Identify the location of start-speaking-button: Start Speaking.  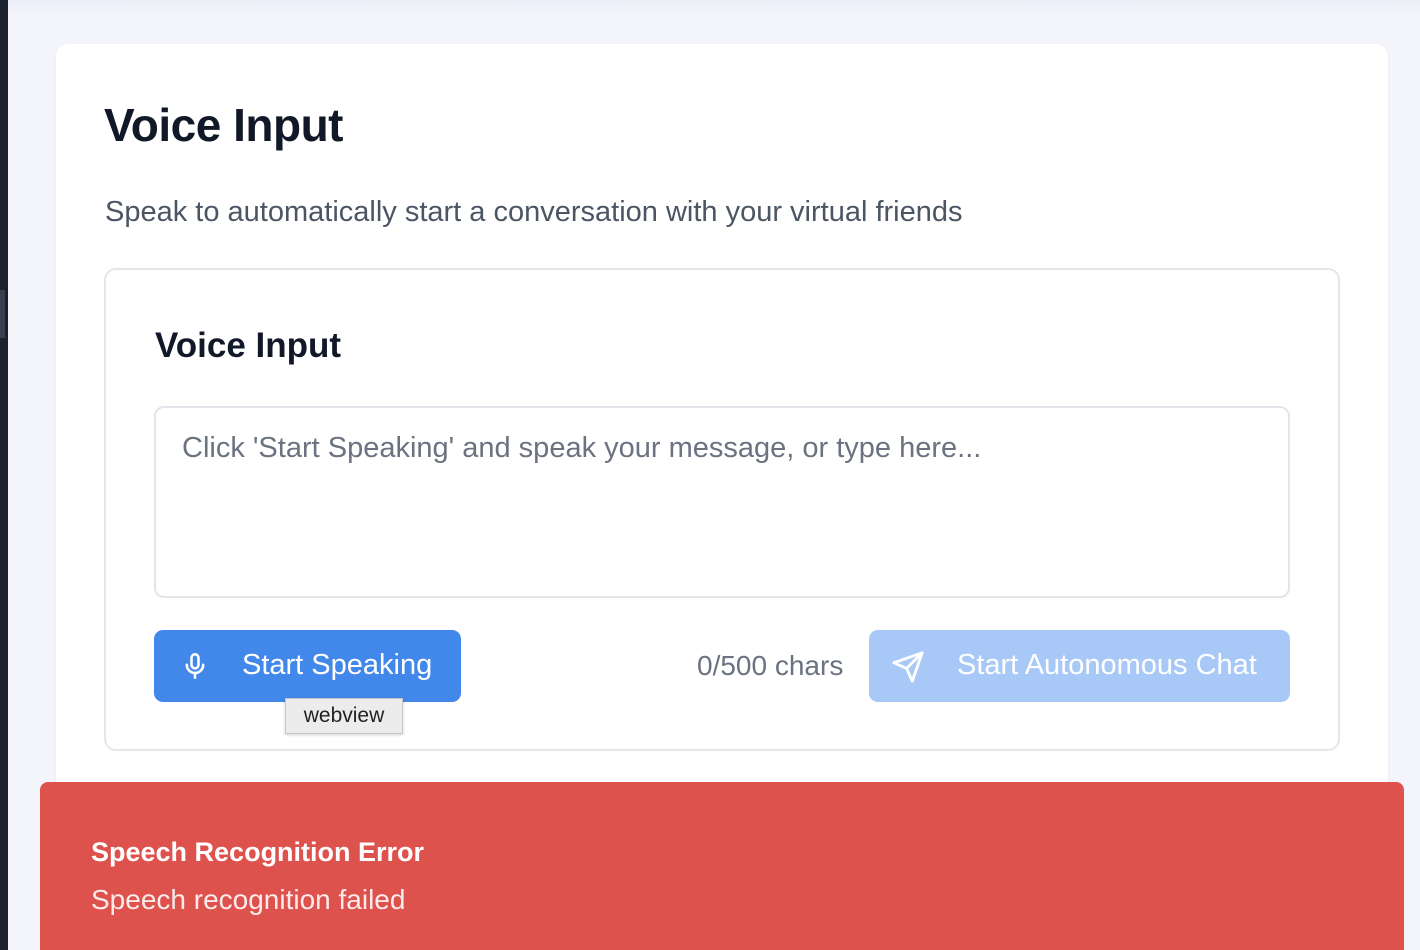
(307, 666).